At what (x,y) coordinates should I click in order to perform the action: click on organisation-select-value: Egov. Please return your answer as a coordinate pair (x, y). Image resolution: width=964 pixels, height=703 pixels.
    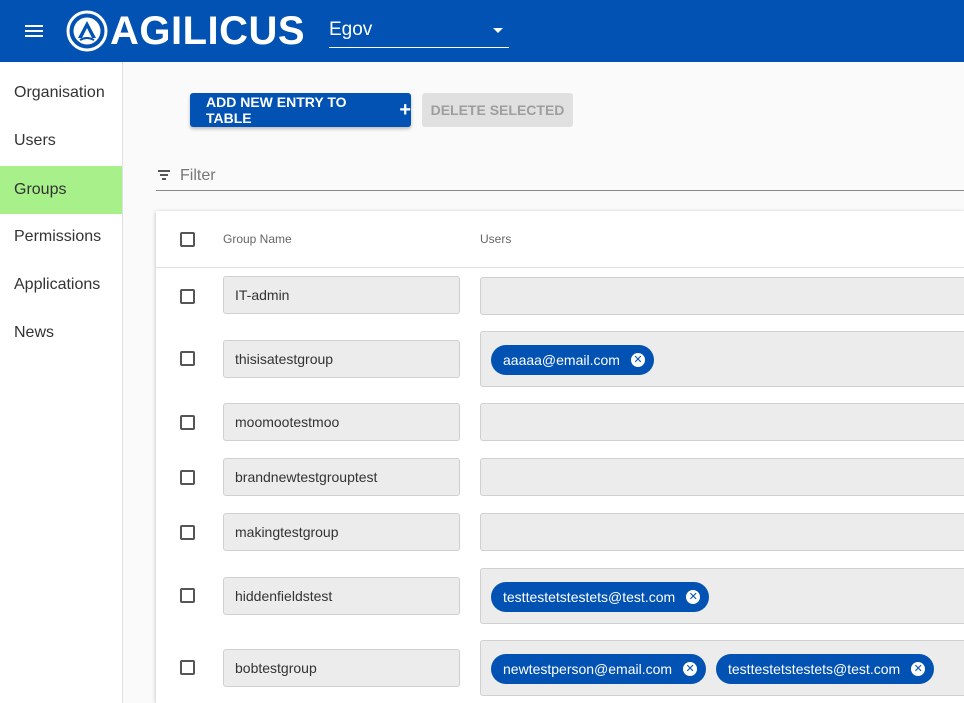
    Looking at the image, I should click on (351, 29).